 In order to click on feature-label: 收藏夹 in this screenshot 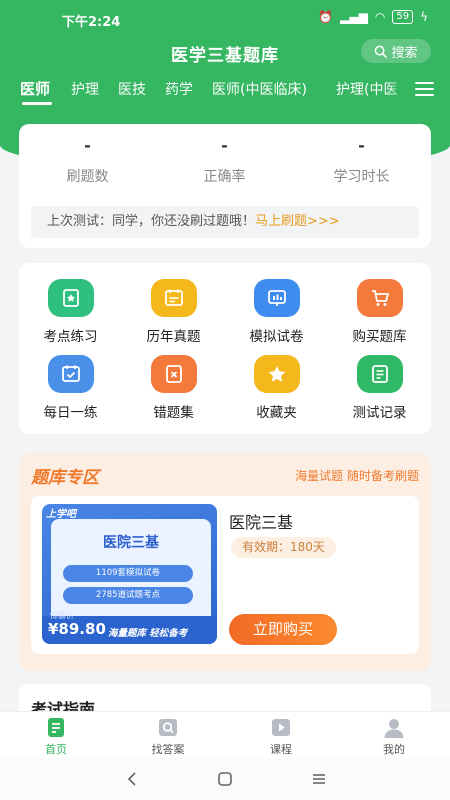, I will do `click(276, 413)`.